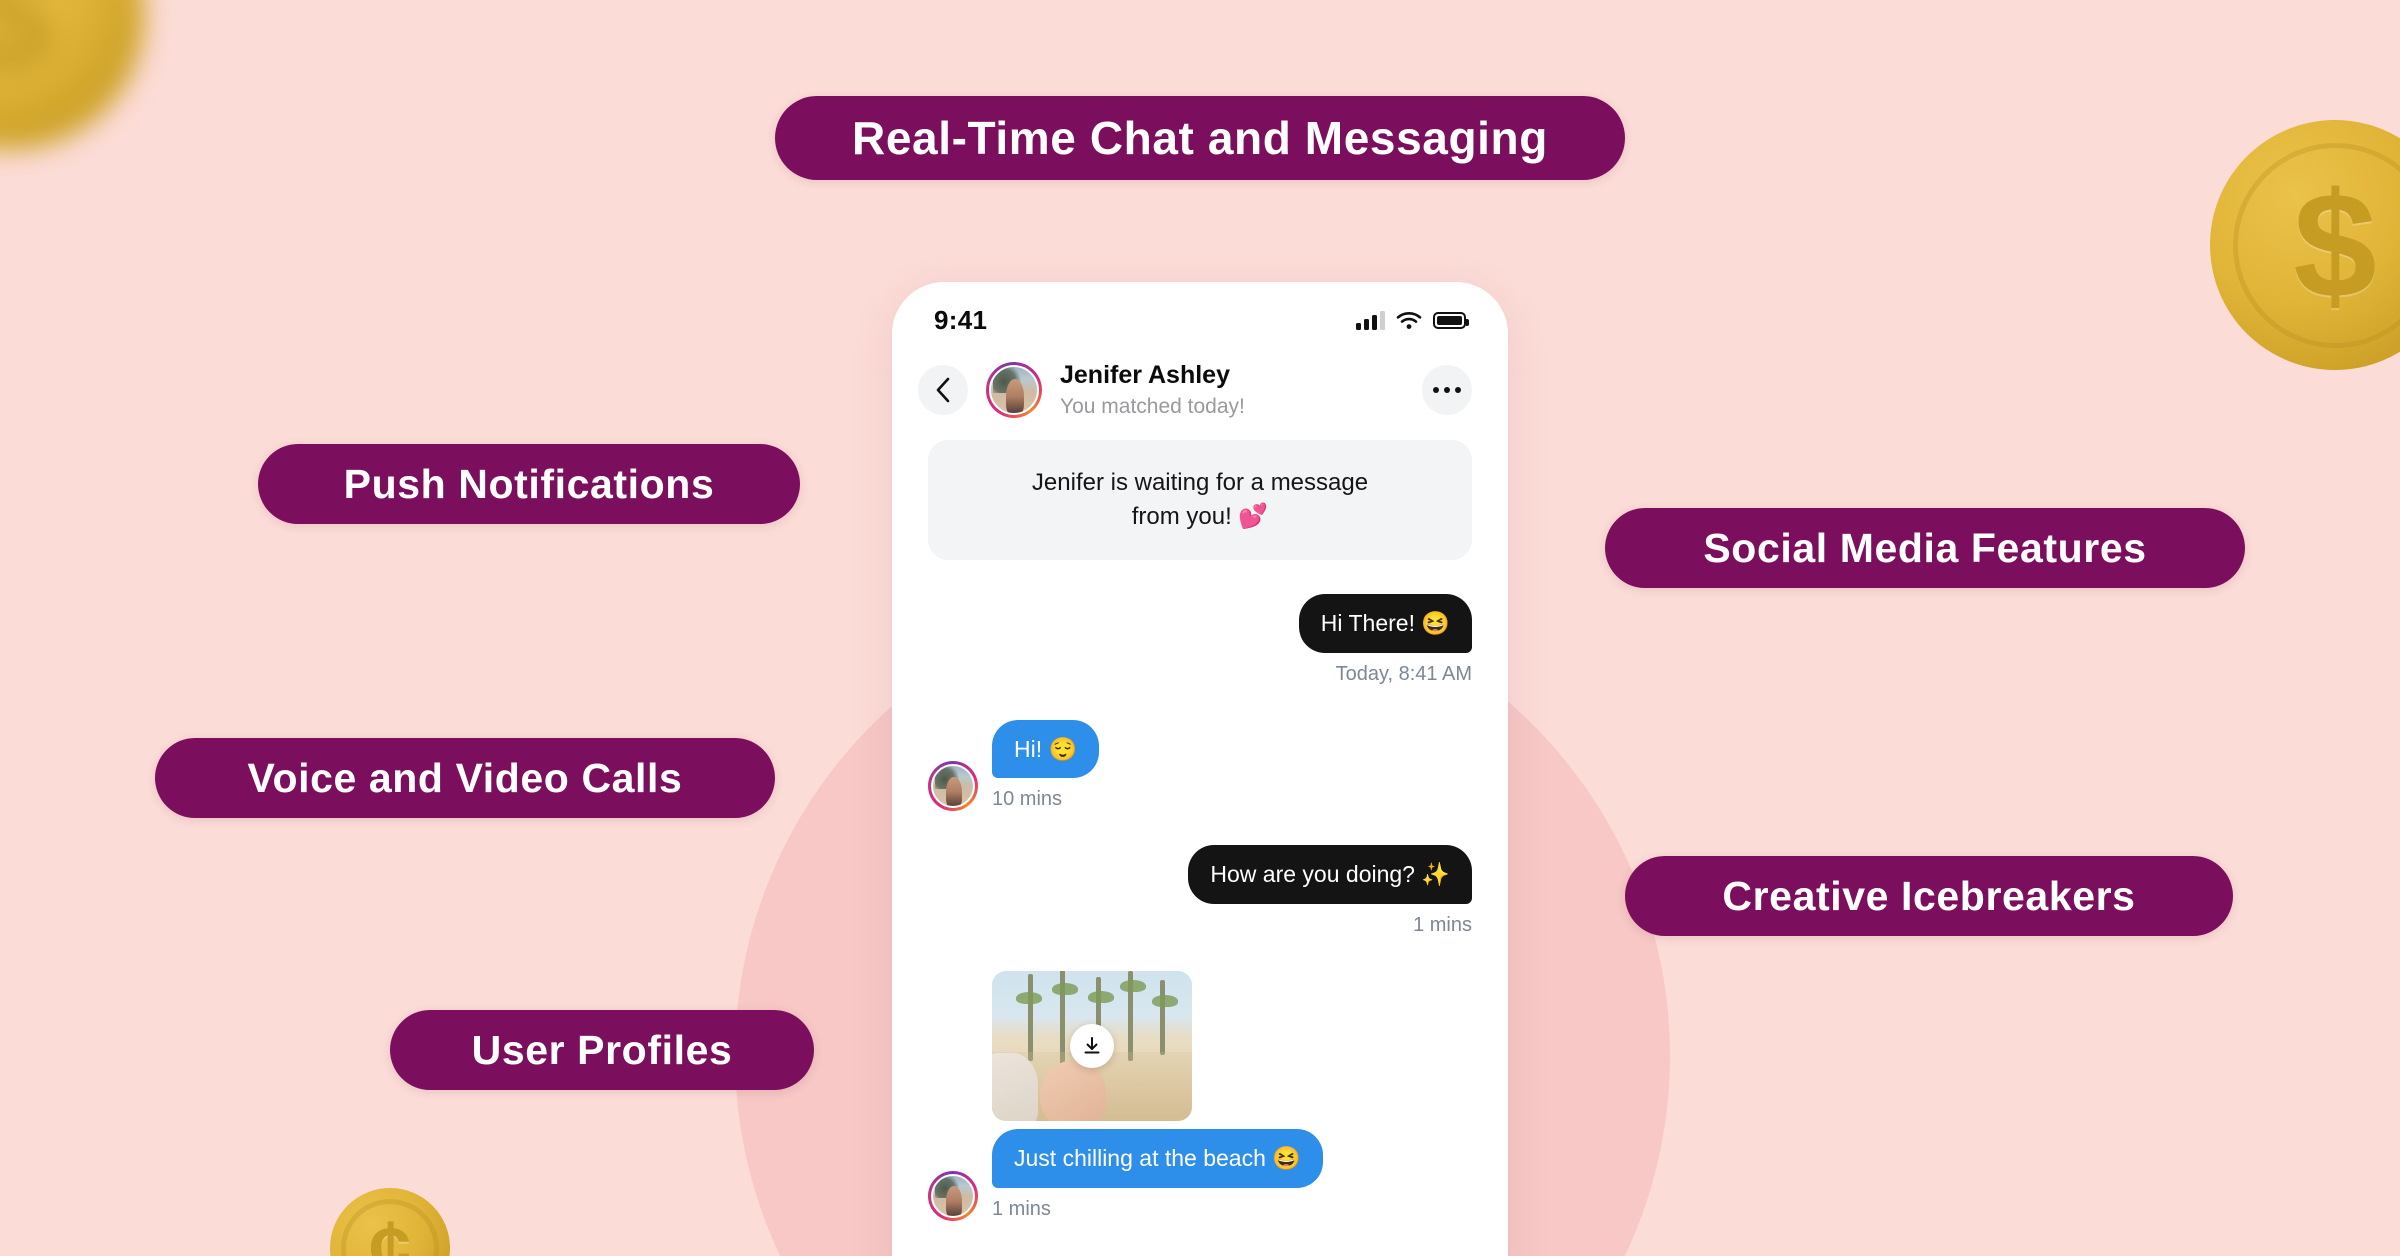  Describe the element at coordinates (1370, 320) in the screenshot. I see `cellular-signal-icon` at that location.